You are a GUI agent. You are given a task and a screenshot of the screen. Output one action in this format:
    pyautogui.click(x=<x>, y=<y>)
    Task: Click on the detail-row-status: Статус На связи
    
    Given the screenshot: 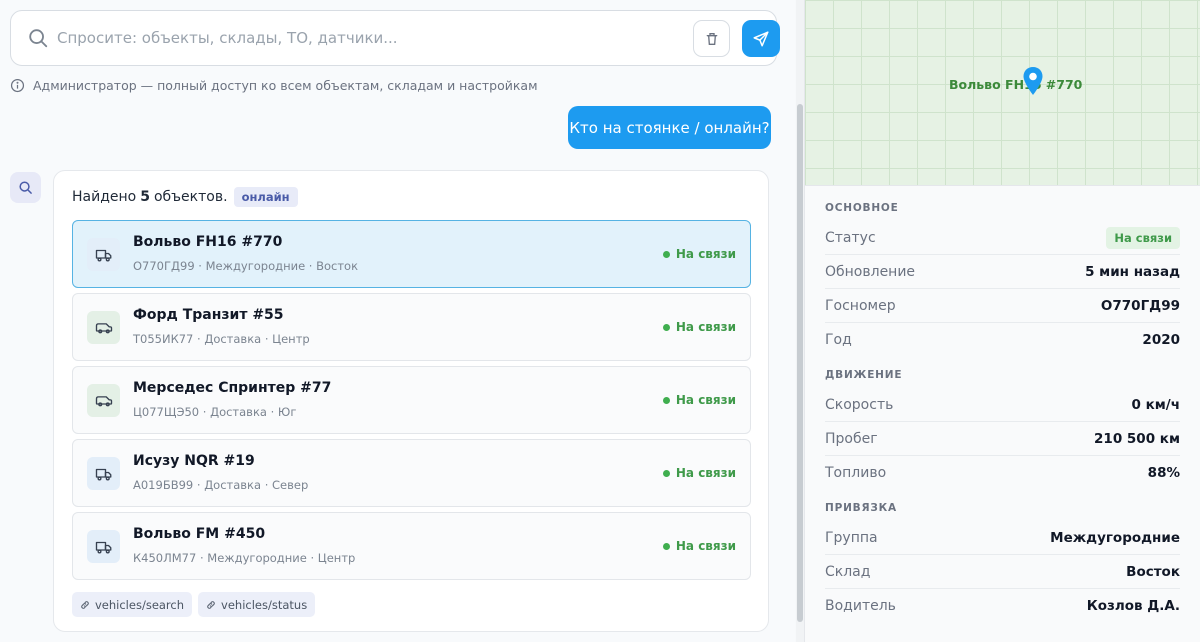 What is the action you would take?
    pyautogui.click(x=1002, y=238)
    